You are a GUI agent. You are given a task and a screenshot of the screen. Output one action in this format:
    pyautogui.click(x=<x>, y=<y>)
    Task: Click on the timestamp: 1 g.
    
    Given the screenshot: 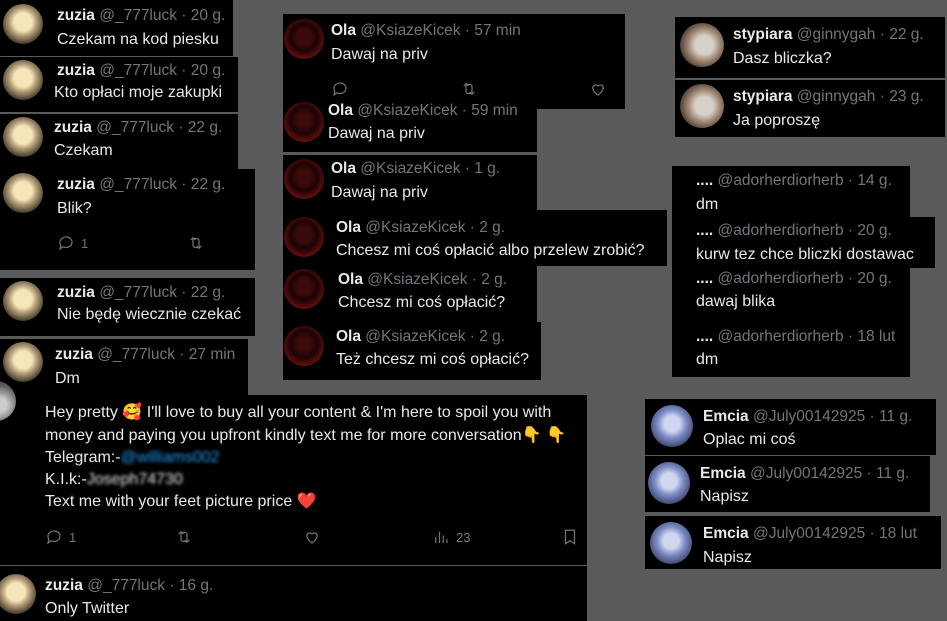 What is the action you would take?
    pyautogui.click(x=487, y=168)
    